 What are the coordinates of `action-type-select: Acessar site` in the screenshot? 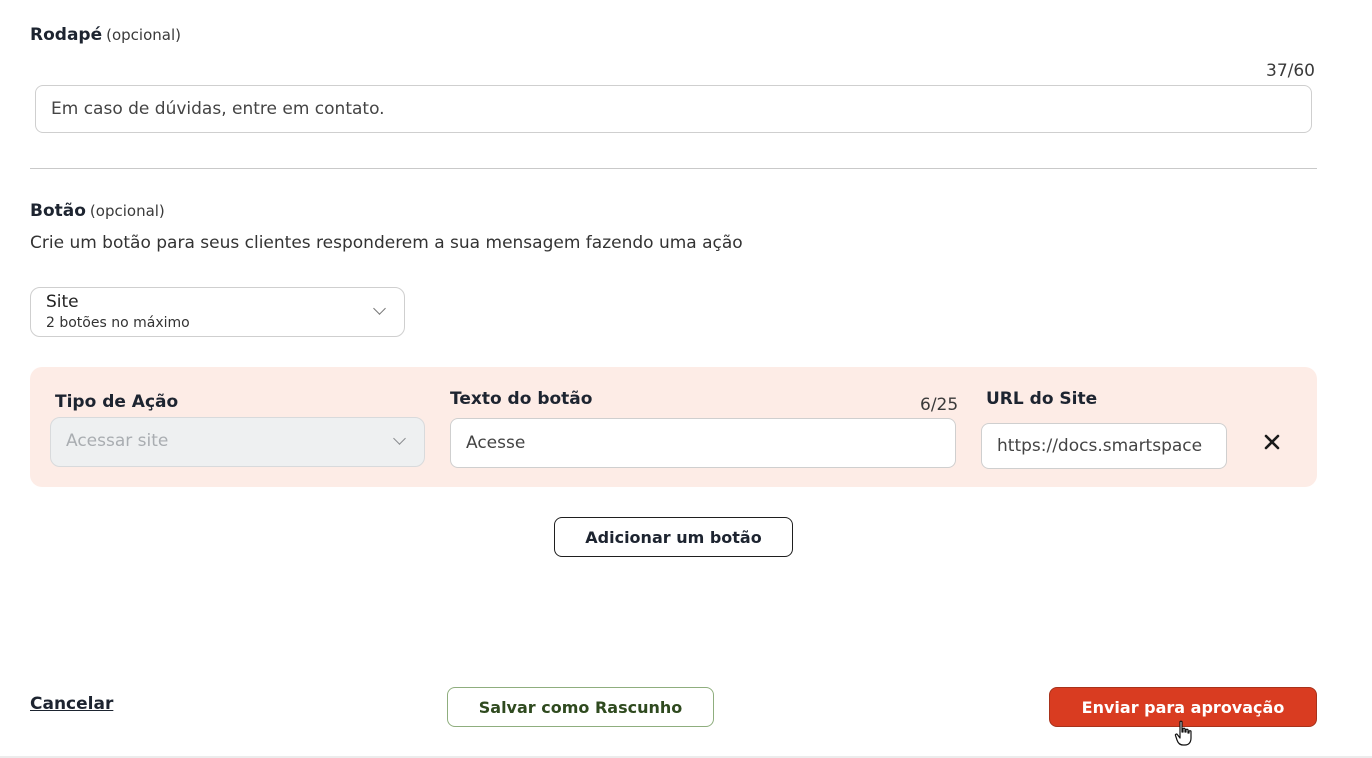 It's located at (237, 442).